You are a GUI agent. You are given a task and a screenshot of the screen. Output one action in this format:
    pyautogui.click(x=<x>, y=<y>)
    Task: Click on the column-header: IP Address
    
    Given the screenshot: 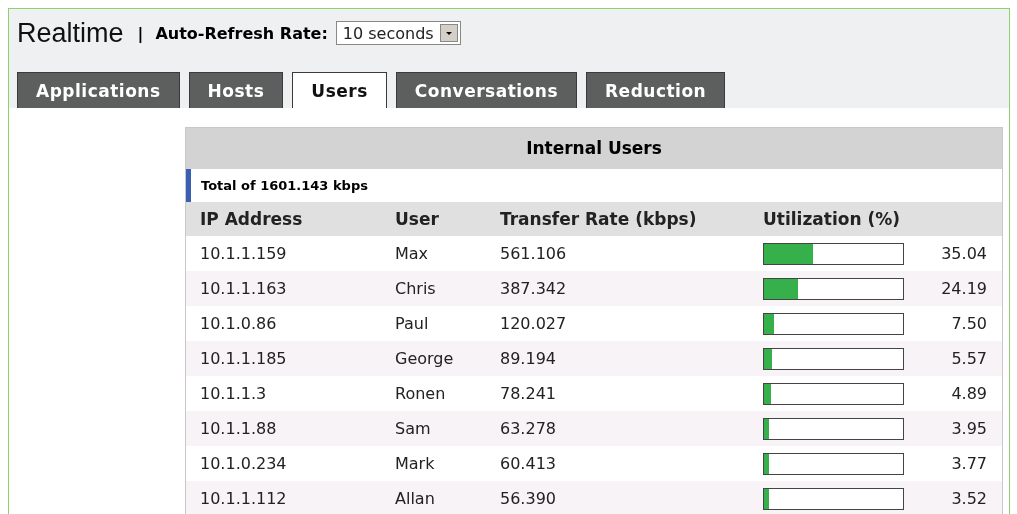 What is the action you would take?
    pyautogui.click(x=252, y=219)
    